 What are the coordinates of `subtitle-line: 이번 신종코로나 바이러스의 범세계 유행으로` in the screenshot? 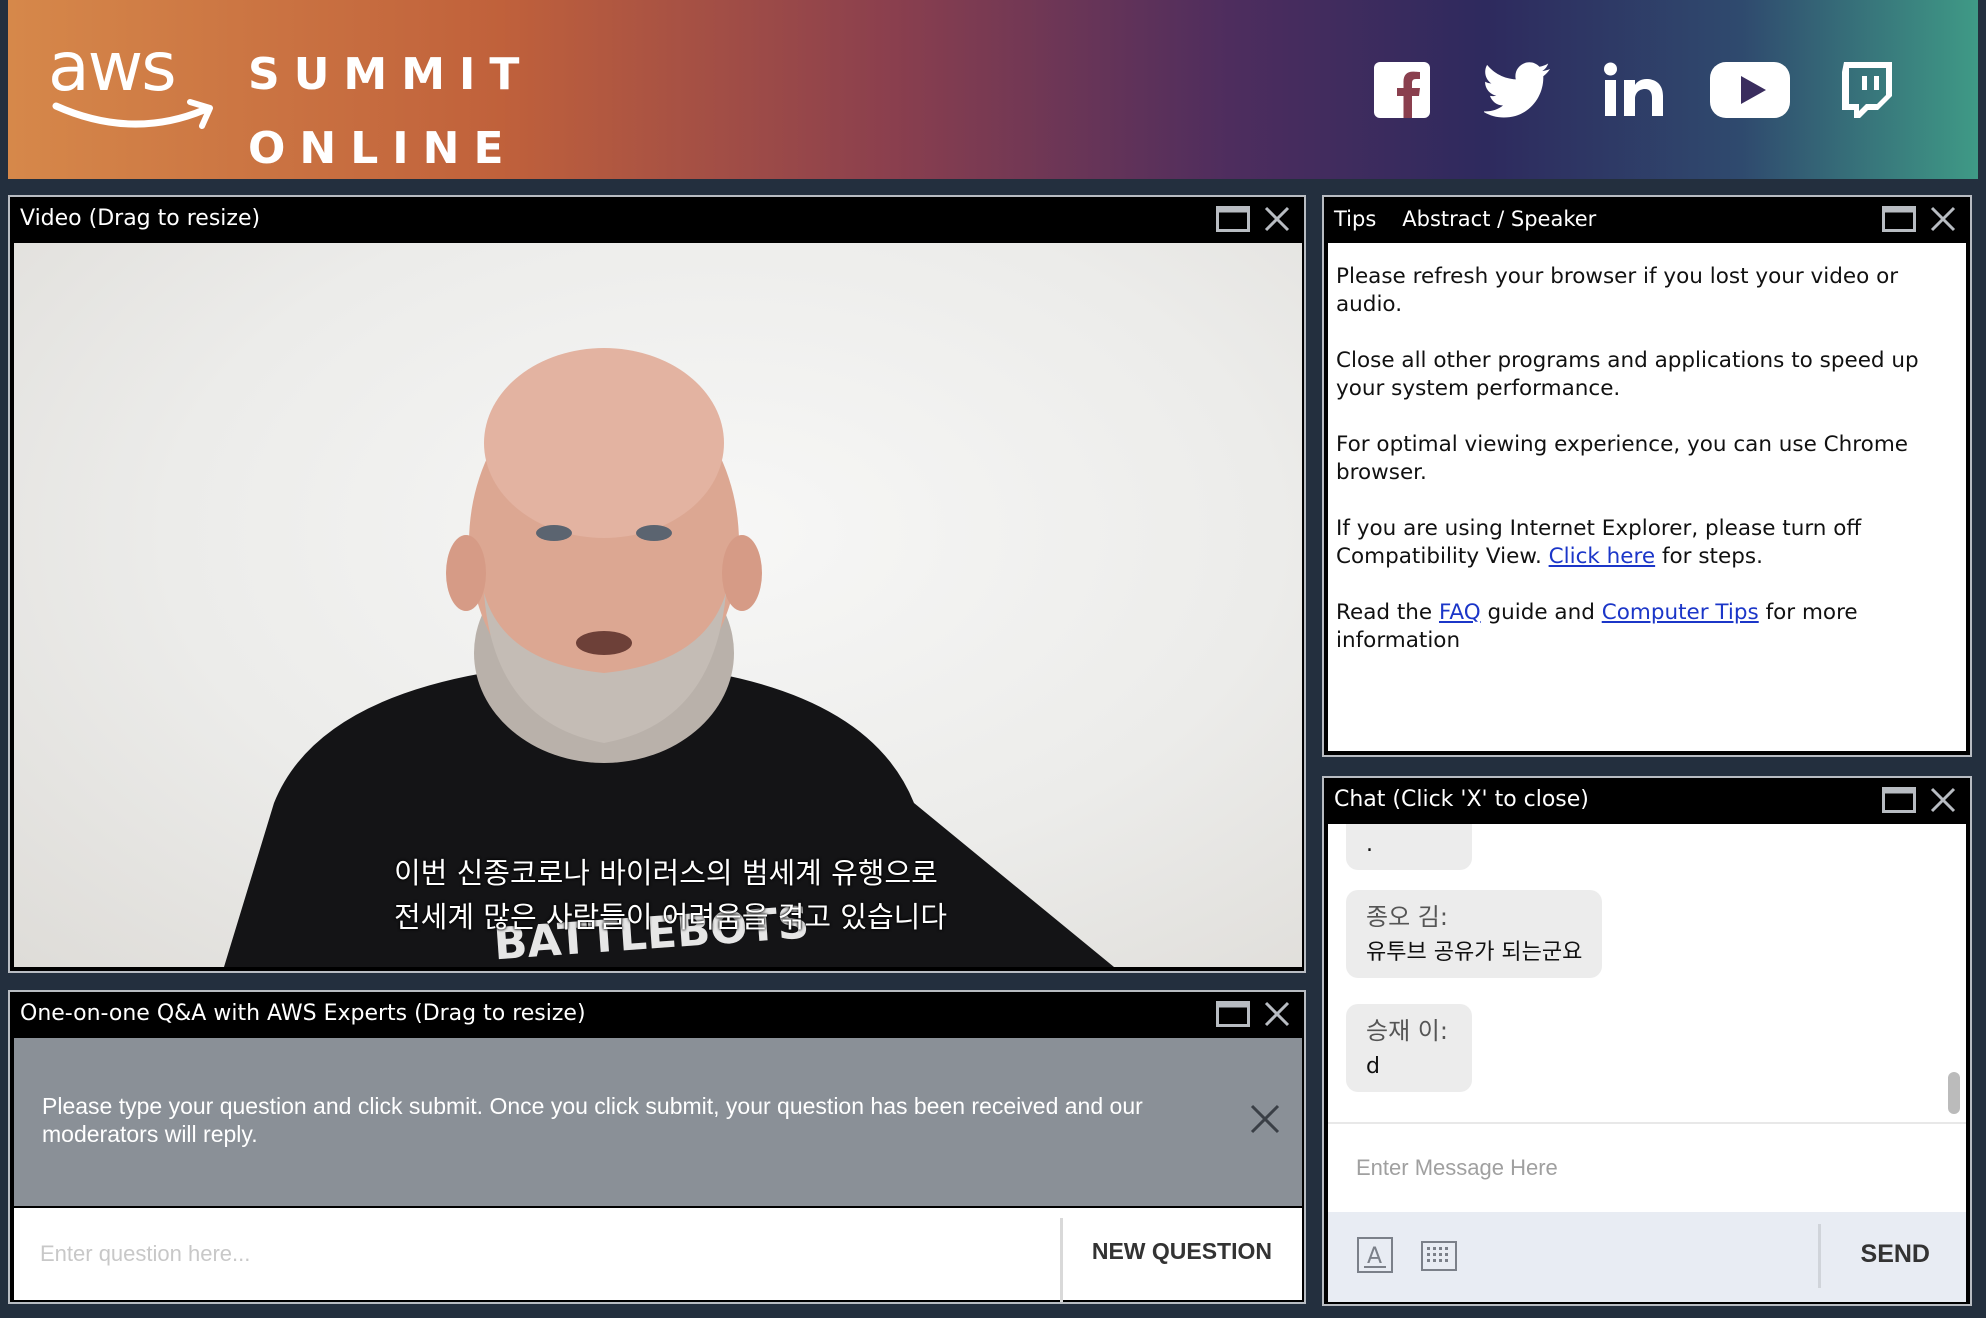 It's located at (666, 873).